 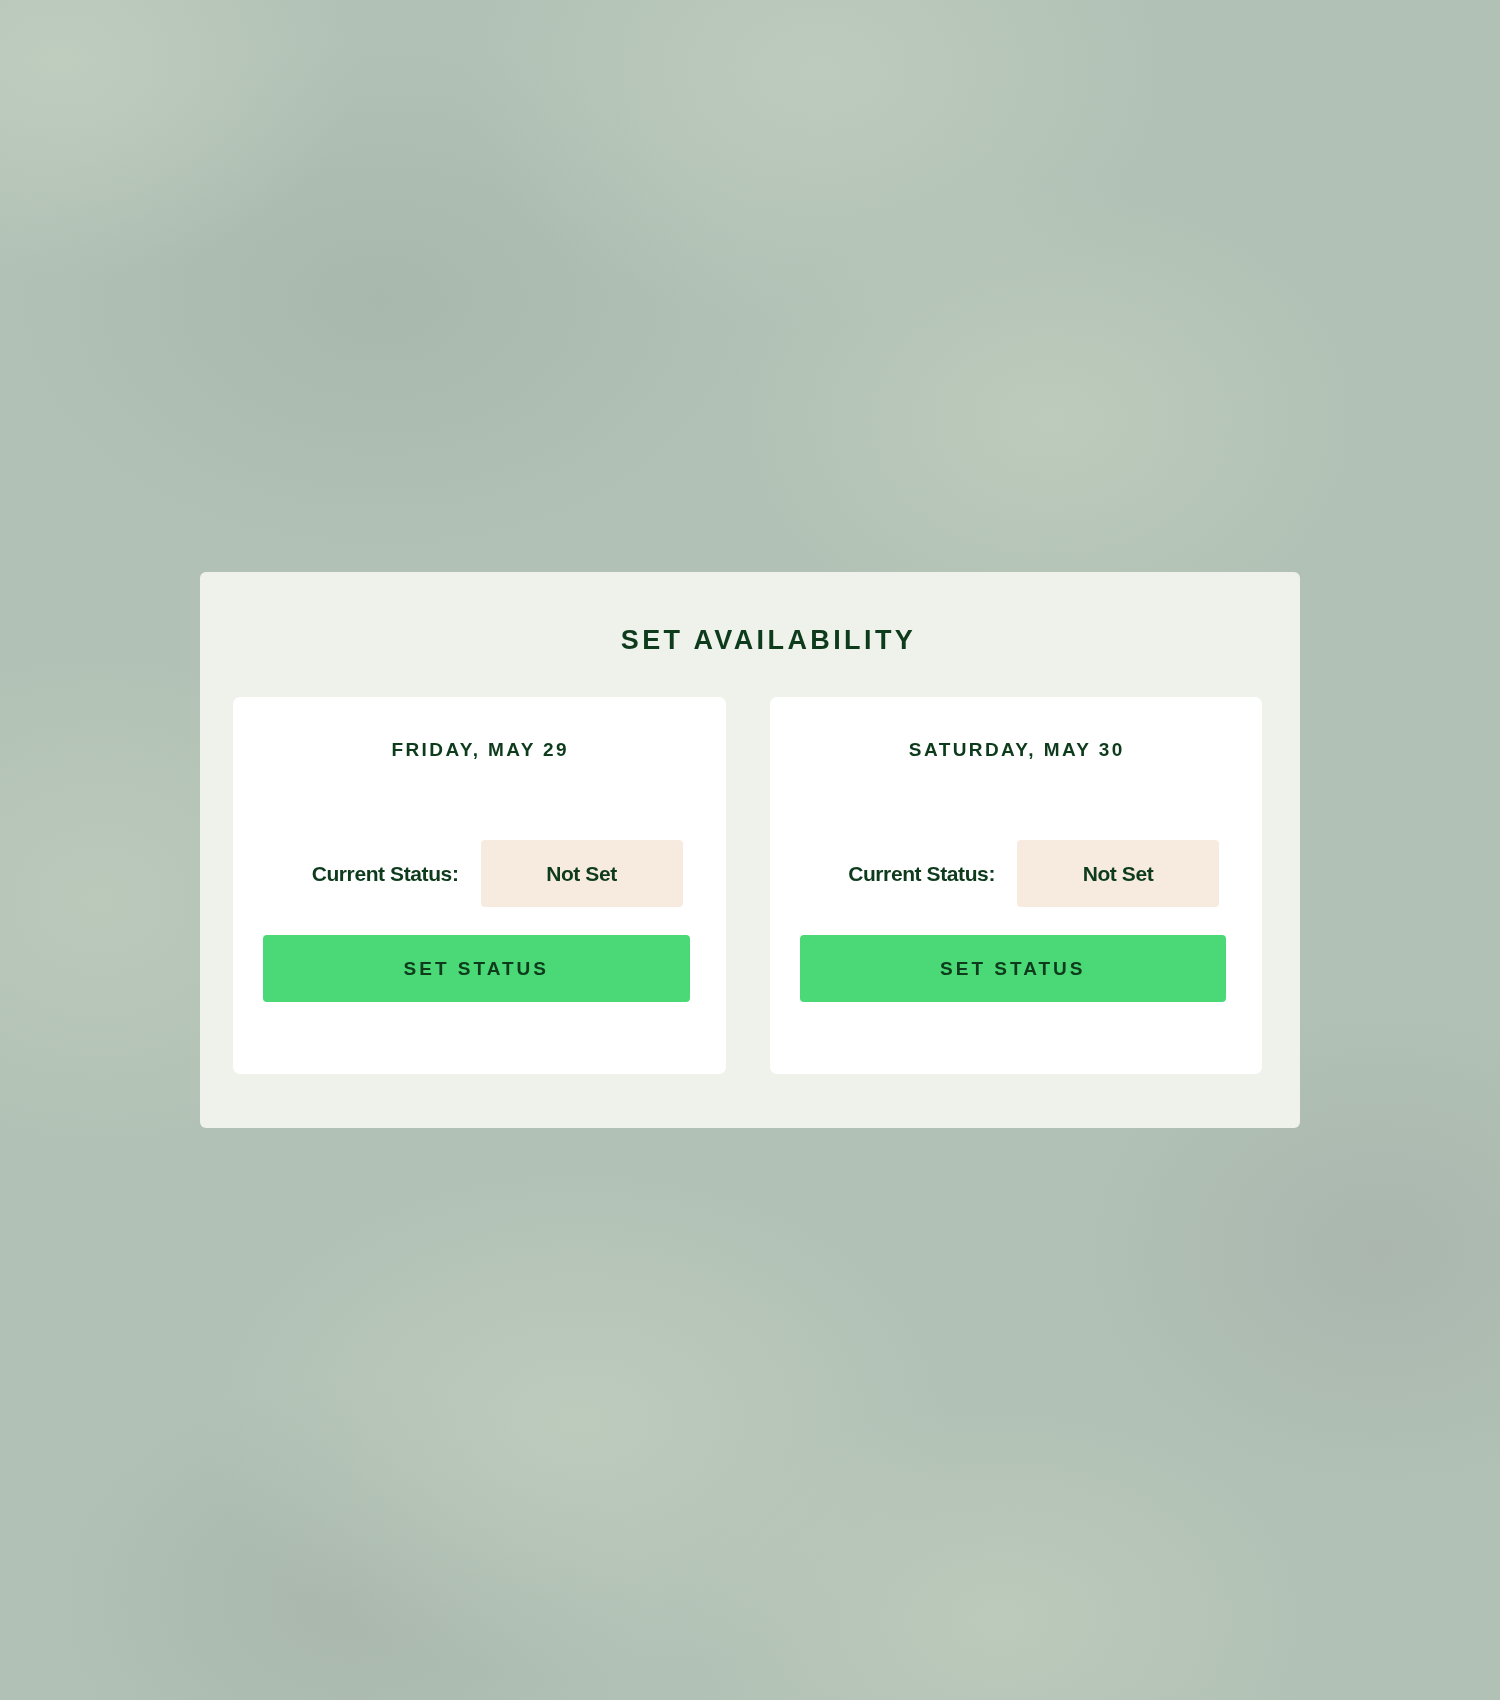 What do you see at coordinates (480, 750) in the screenshot?
I see `day-date: FRIDAY, MAY 29` at bounding box center [480, 750].